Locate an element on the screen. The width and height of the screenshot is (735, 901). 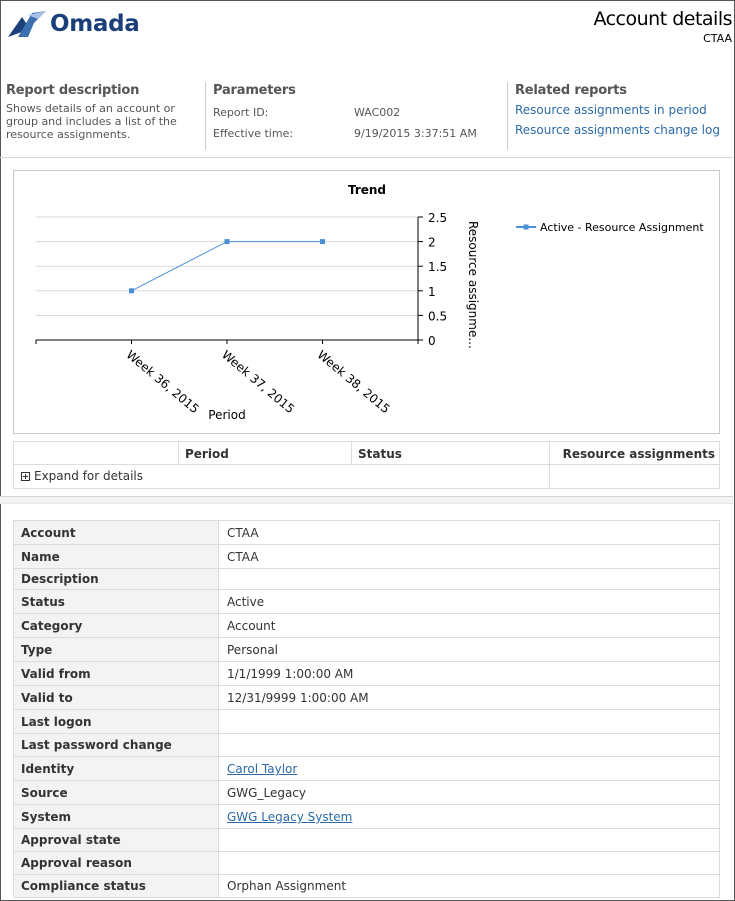
page-subtitle: CTAA is located at coordinates (717, 38).